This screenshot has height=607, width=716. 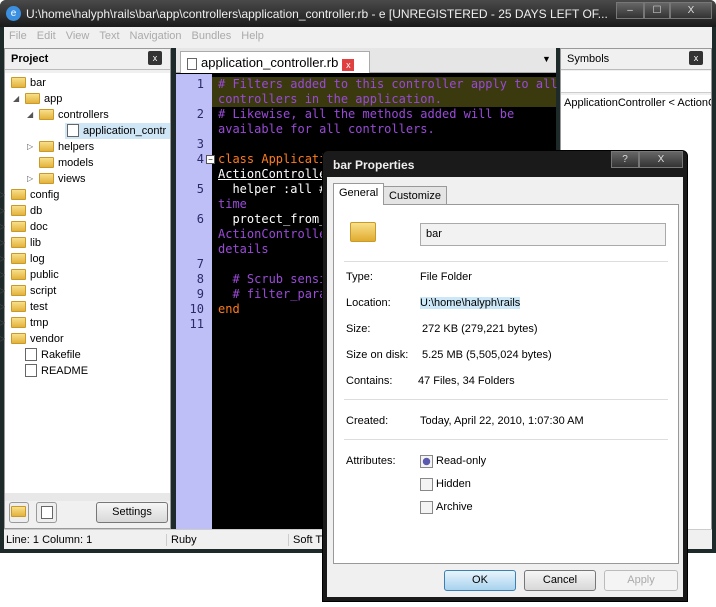 What do you see at coordinates (24, 323) in the screenshot?
I see `tree-item: ▷ tmp` at bounding box center [24, 323].